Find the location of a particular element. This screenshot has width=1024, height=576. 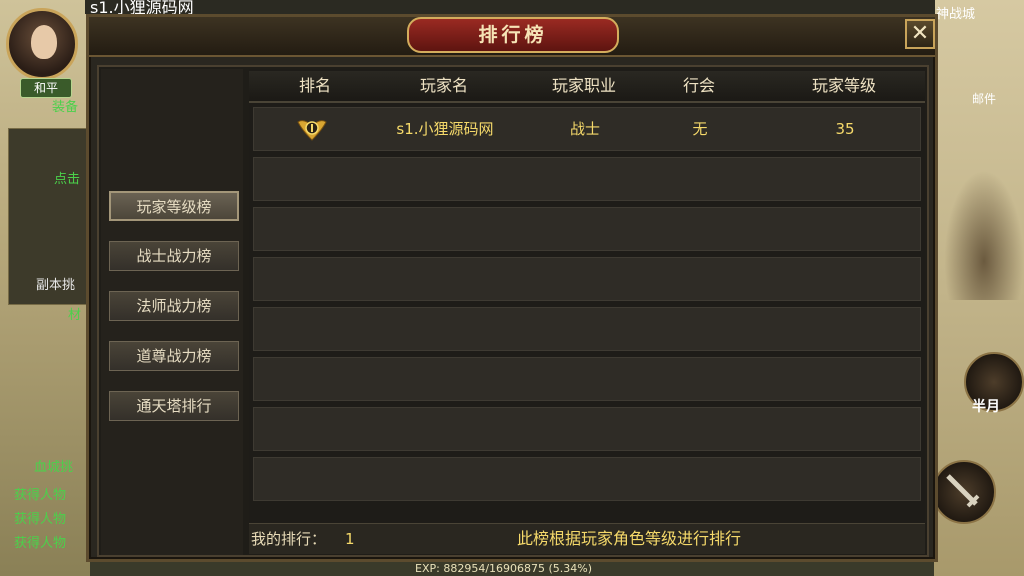

tab-mage-power: 法师战力榜 is located at coordinates (174, 306).